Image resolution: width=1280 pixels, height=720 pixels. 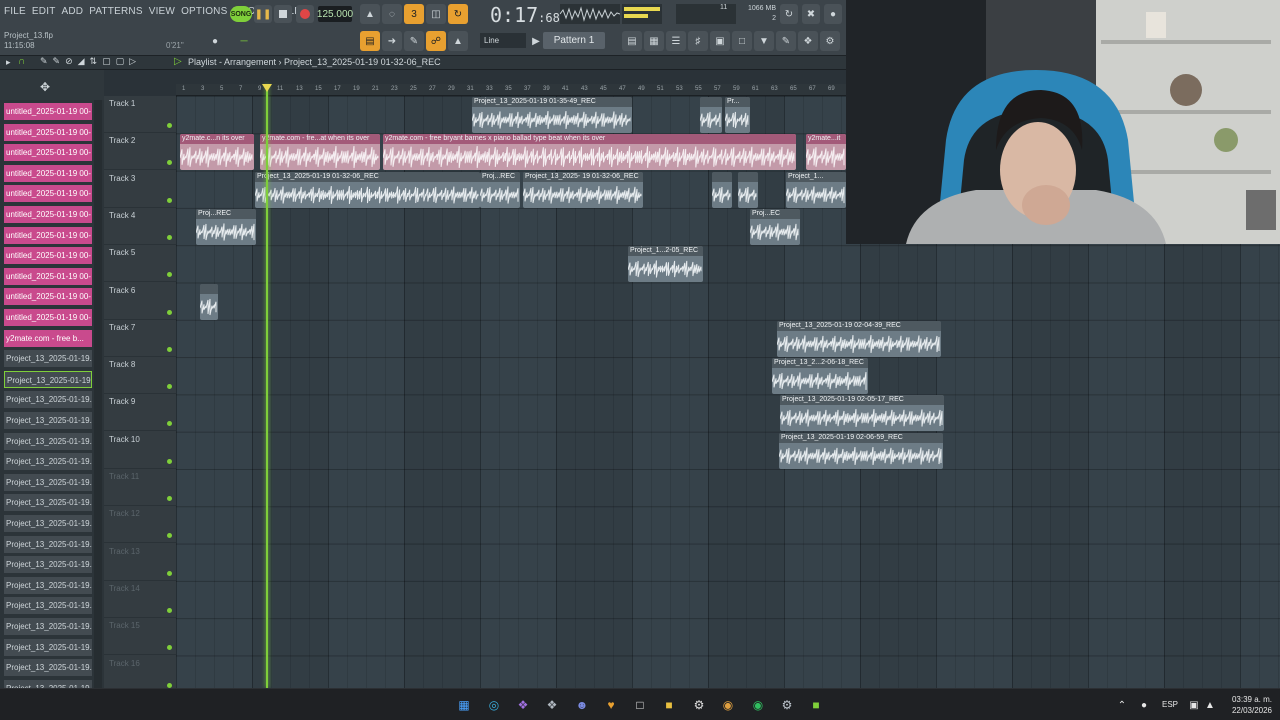 I want to click on playlist-window-icon: ▤, so click(x=632, y=41).